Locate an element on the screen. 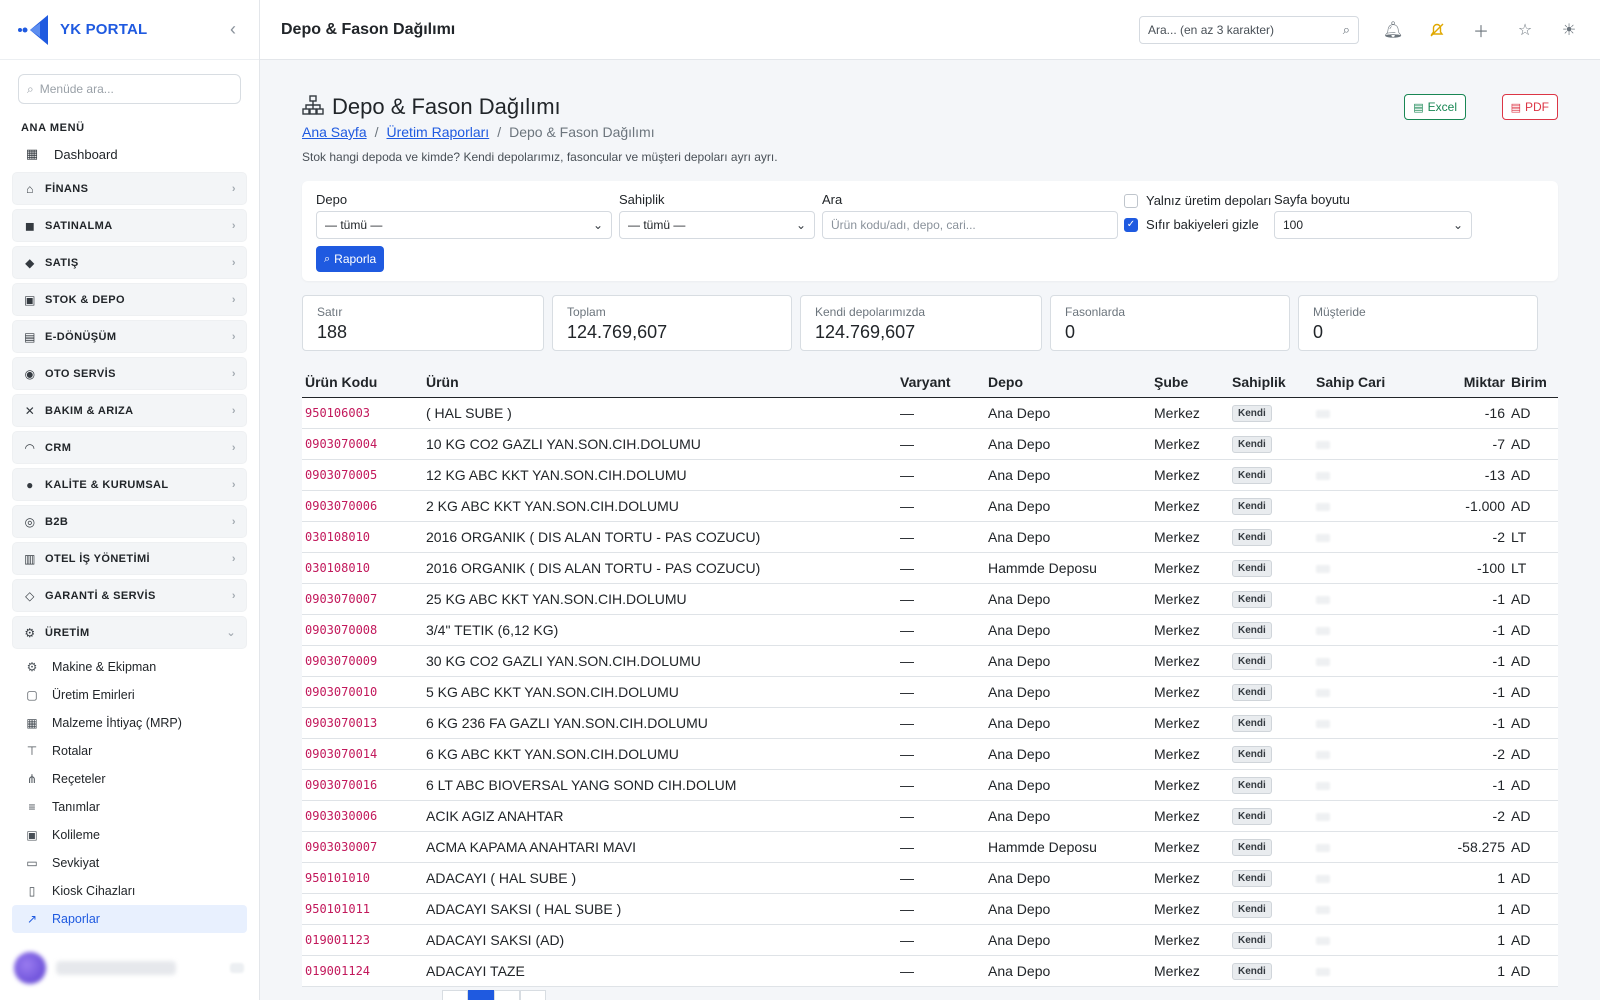  column-header: Ürün Kodu is located at coordinates (362, 382).